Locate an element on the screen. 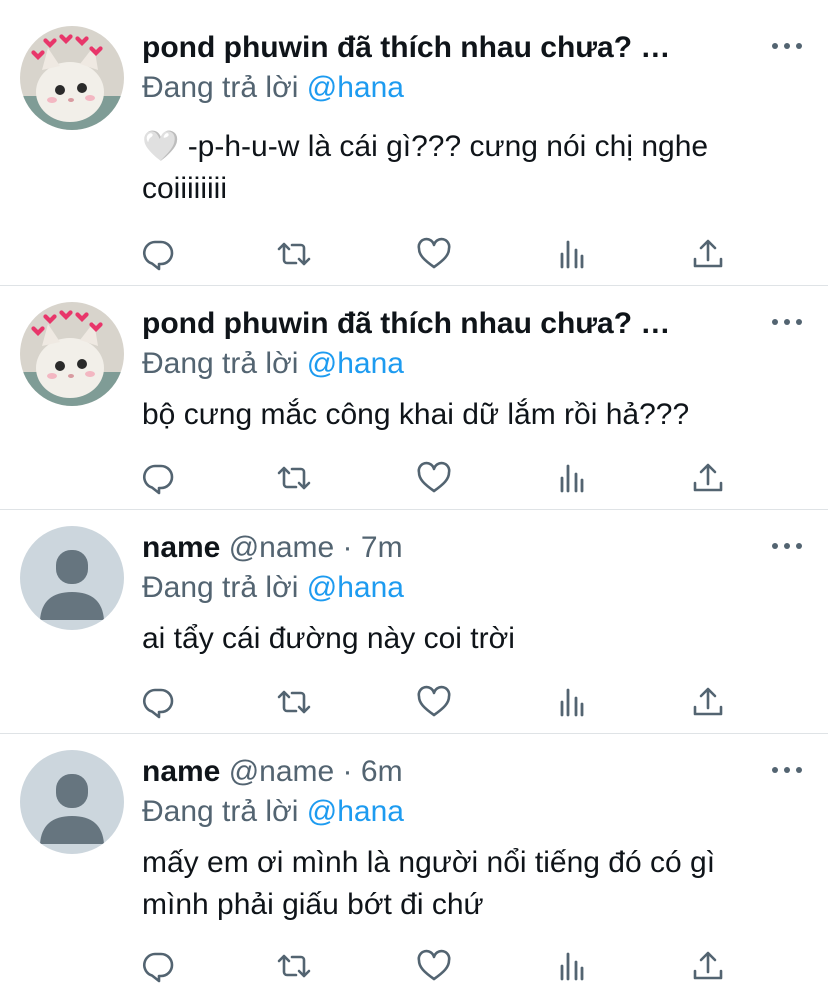 This screenshot has height=987, width=828. tweet-header: name @name · 7m is located at coordinates (455, 548).